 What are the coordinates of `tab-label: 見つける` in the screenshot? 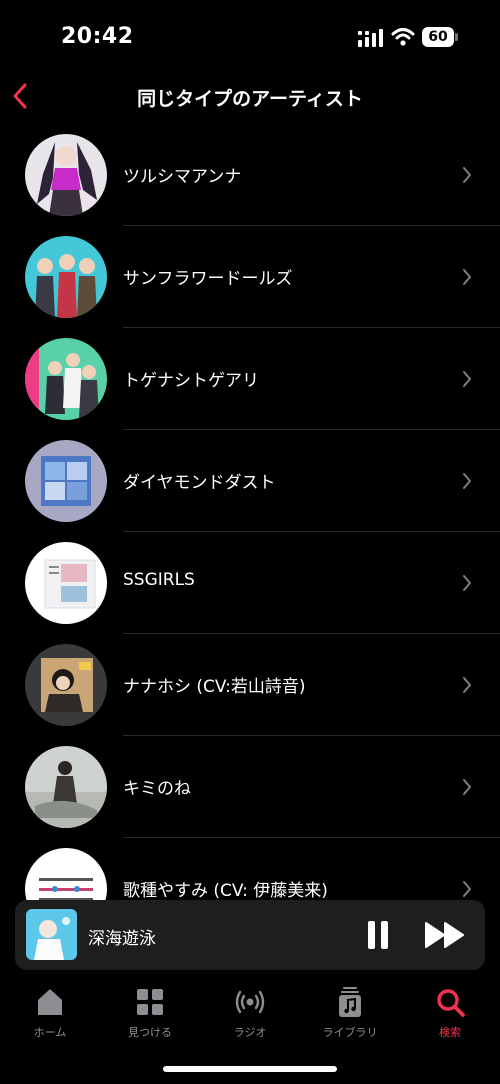 It's located at (150, 1032).